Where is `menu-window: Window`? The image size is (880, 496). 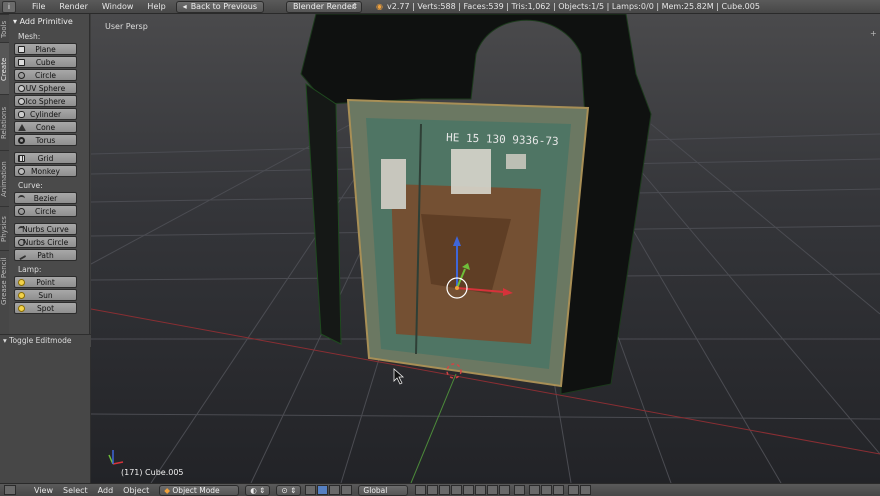 menu-window: Window is located at coordinates (118, 6).